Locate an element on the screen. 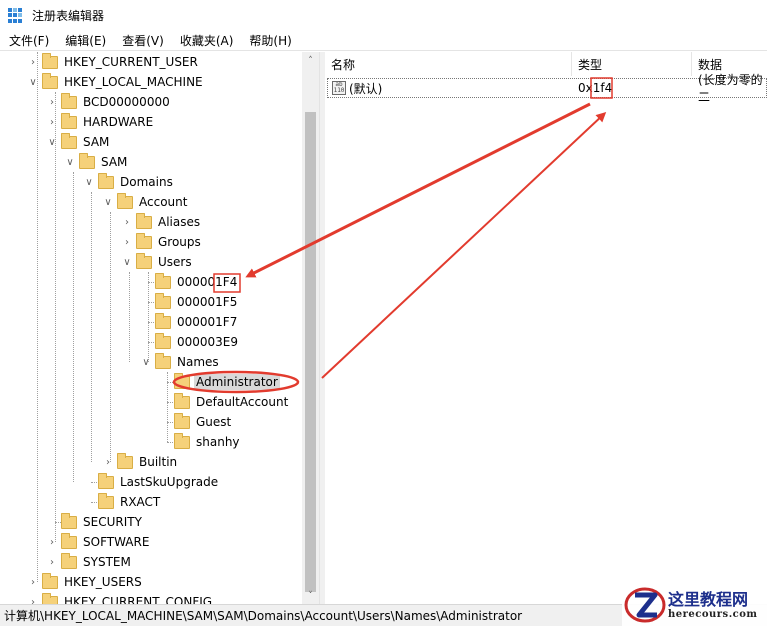 The height and width of the screenshot is (626, 767). tree-item-label: SECURITY is located at coordinates (112, 522).